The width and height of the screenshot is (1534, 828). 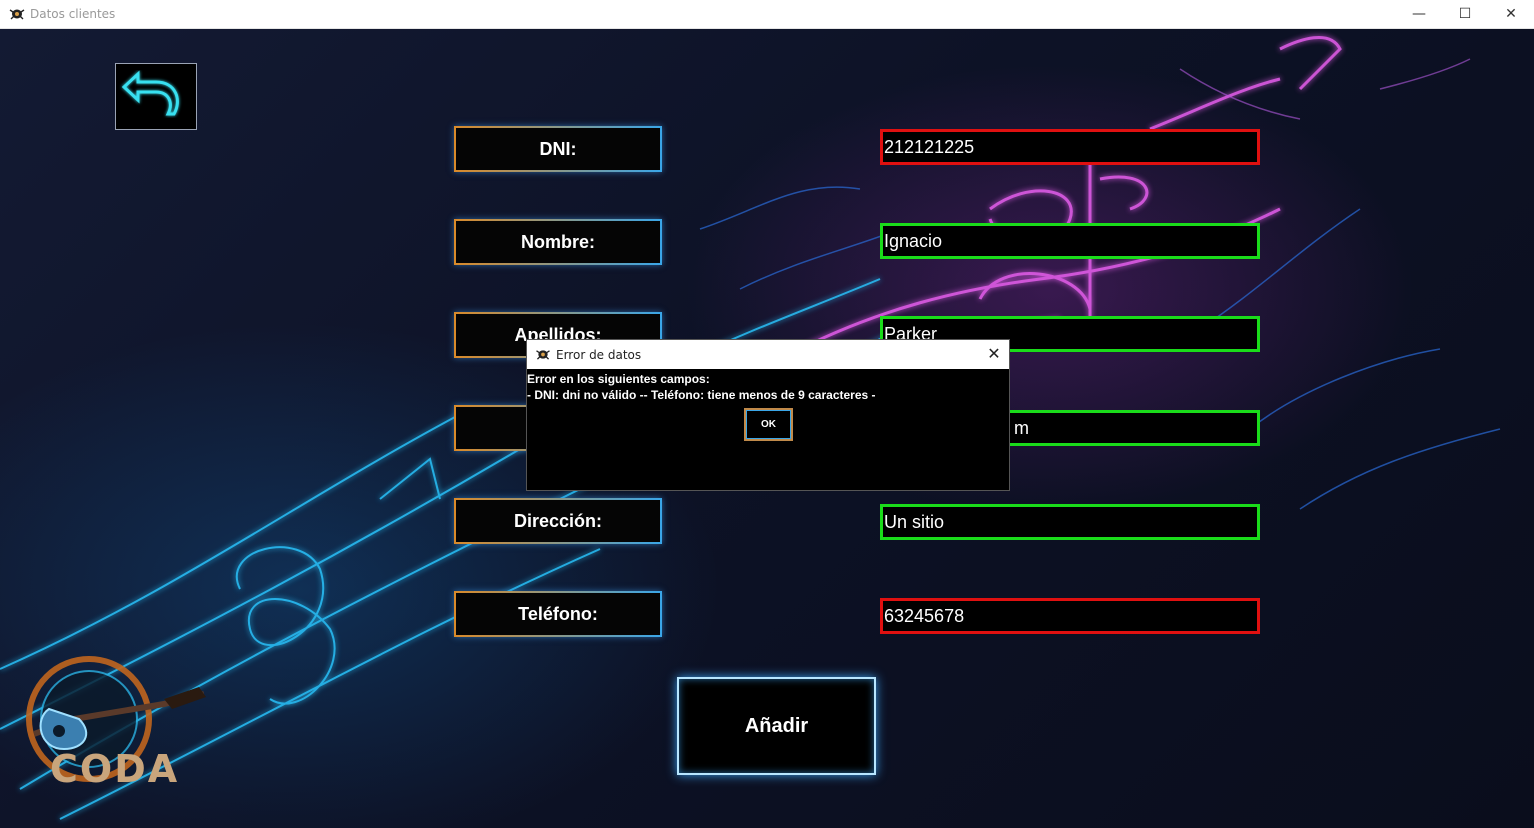 What do you see at coordinates (1465, 14) in the screenshot?
I see `maximize-button: ☐` at bounding box center [1465, 14].